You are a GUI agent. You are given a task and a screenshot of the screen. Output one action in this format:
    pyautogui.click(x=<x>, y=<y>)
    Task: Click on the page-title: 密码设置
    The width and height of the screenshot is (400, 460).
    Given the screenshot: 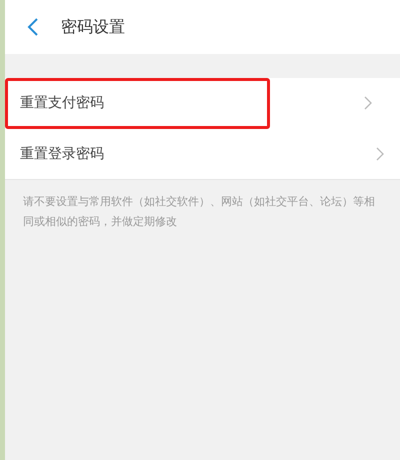 What is the action you would take?
    pyautogui.click(x=93, y=27)
    